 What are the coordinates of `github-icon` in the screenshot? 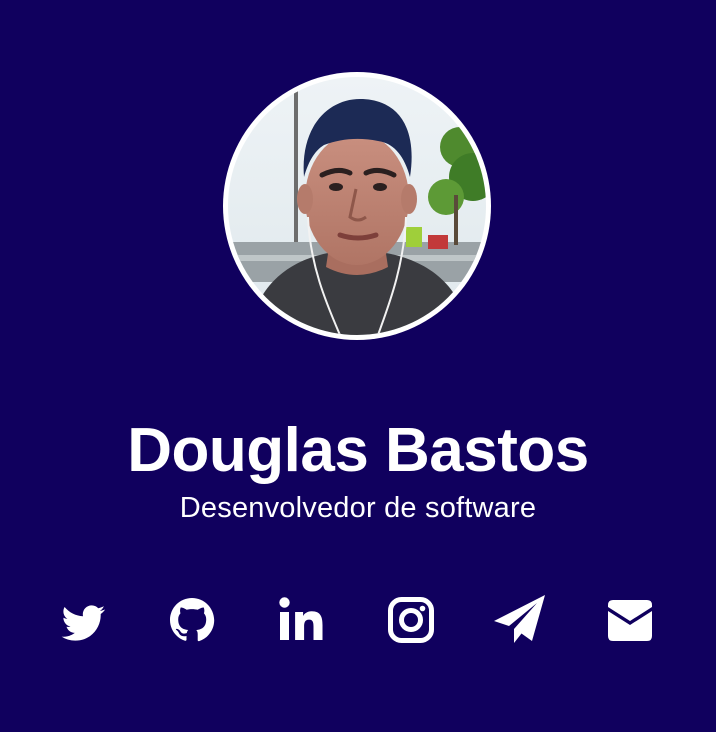 It's located at (192, 620).